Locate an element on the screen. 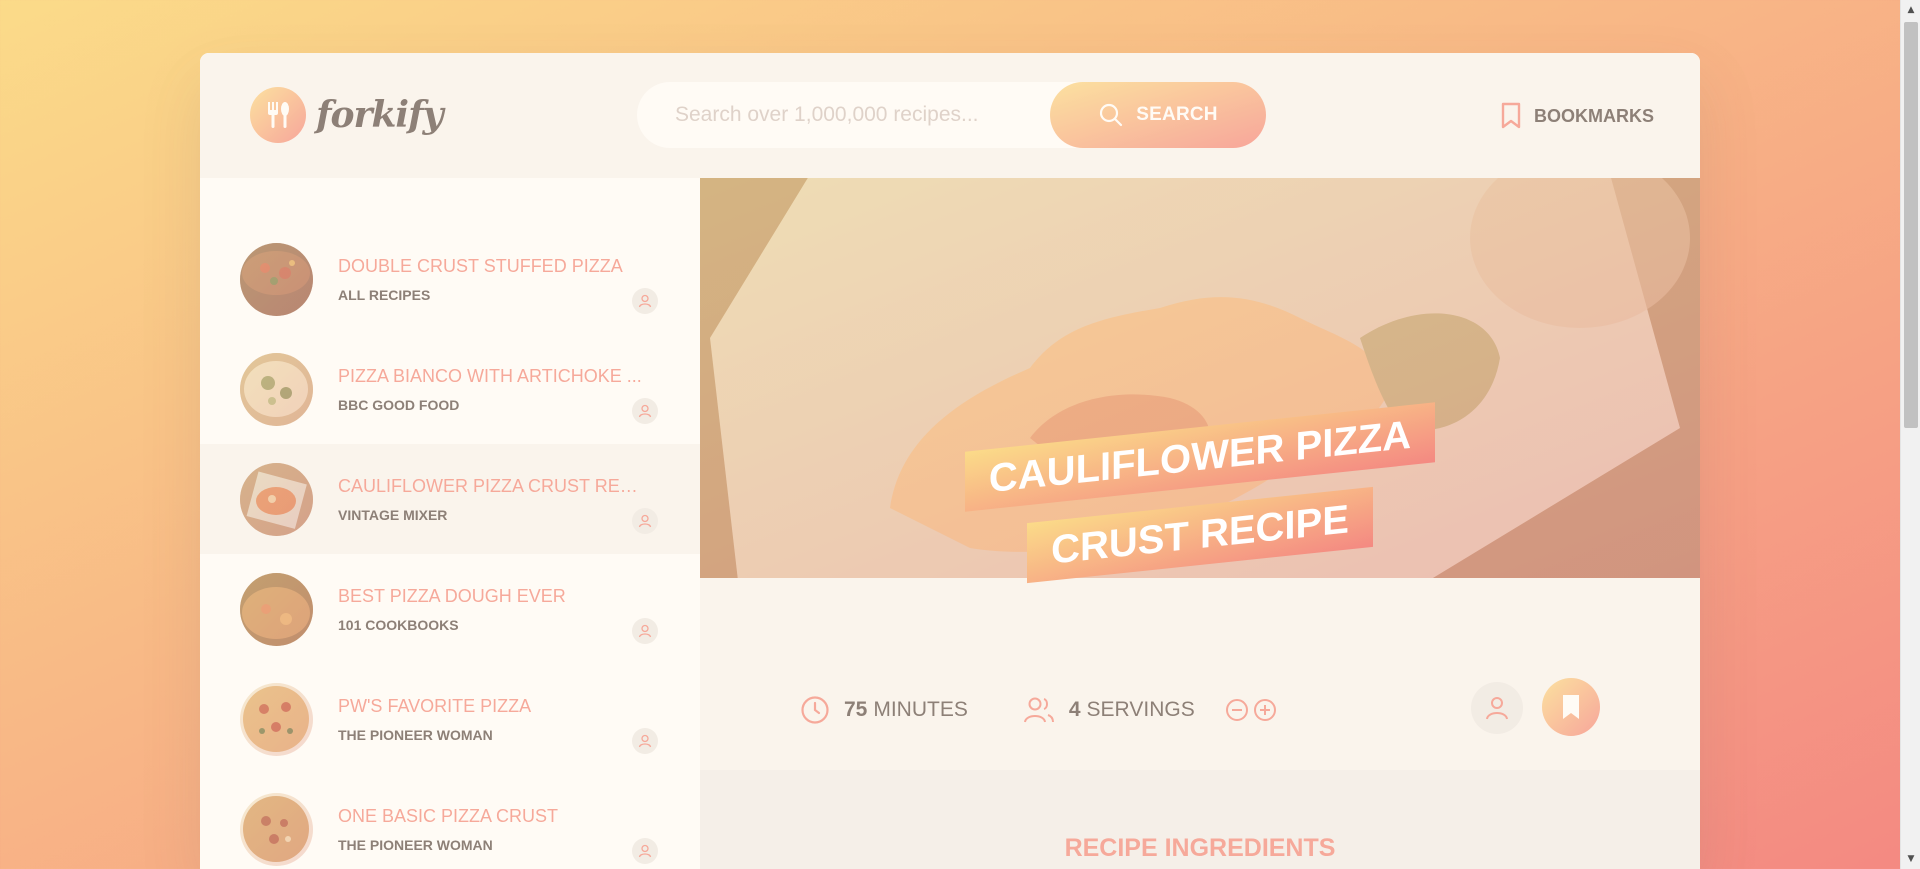 The image size is (1920, 869). bookmark-recipe-button is located at coordinates (1571, 707).